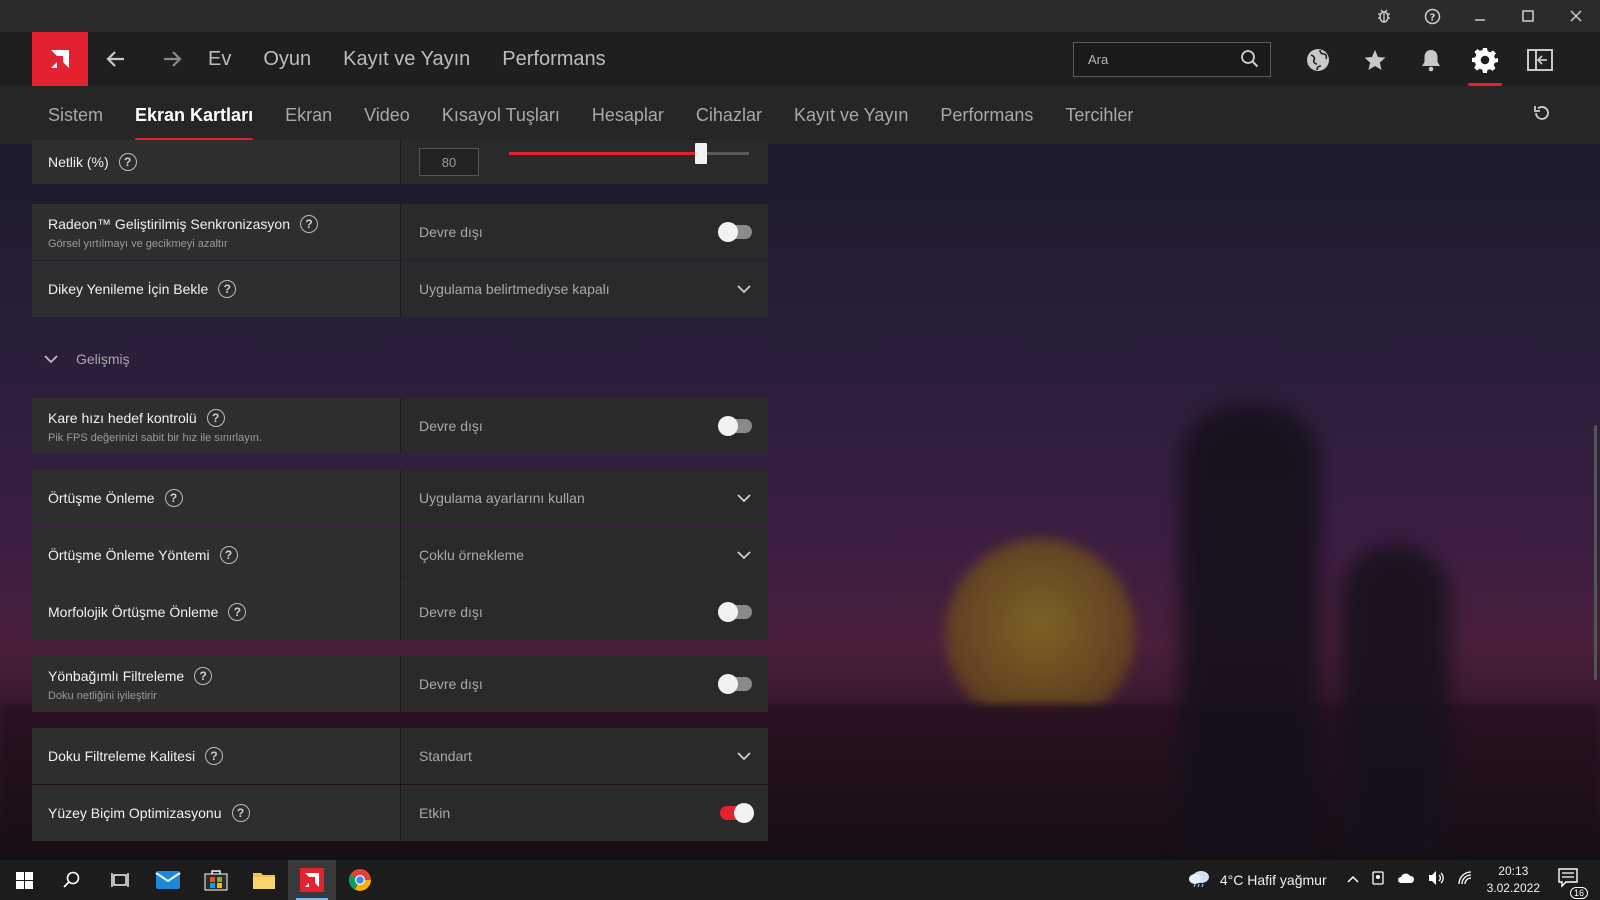 This screenshot has height=900, width=1600. Describe the element at coordinates (1485, 60) in the screenshot. I see `gear-icon` at that location.